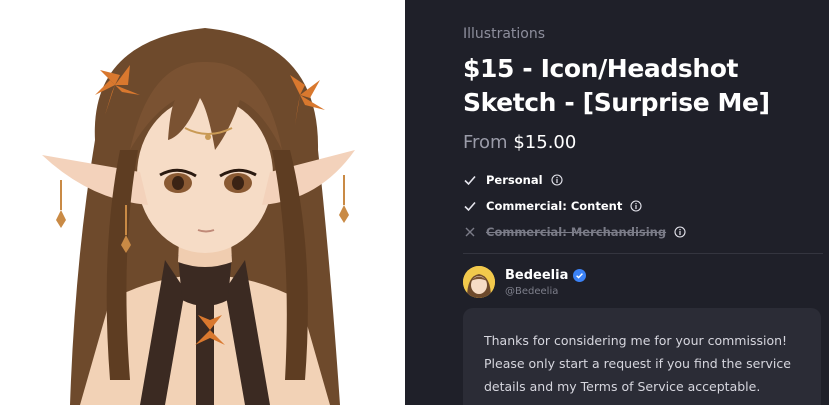 The width and height of the screenshot is (829, 405). I want to click on license-commercial-merchandising: Commercial: Merchandising, so click(574, 232).